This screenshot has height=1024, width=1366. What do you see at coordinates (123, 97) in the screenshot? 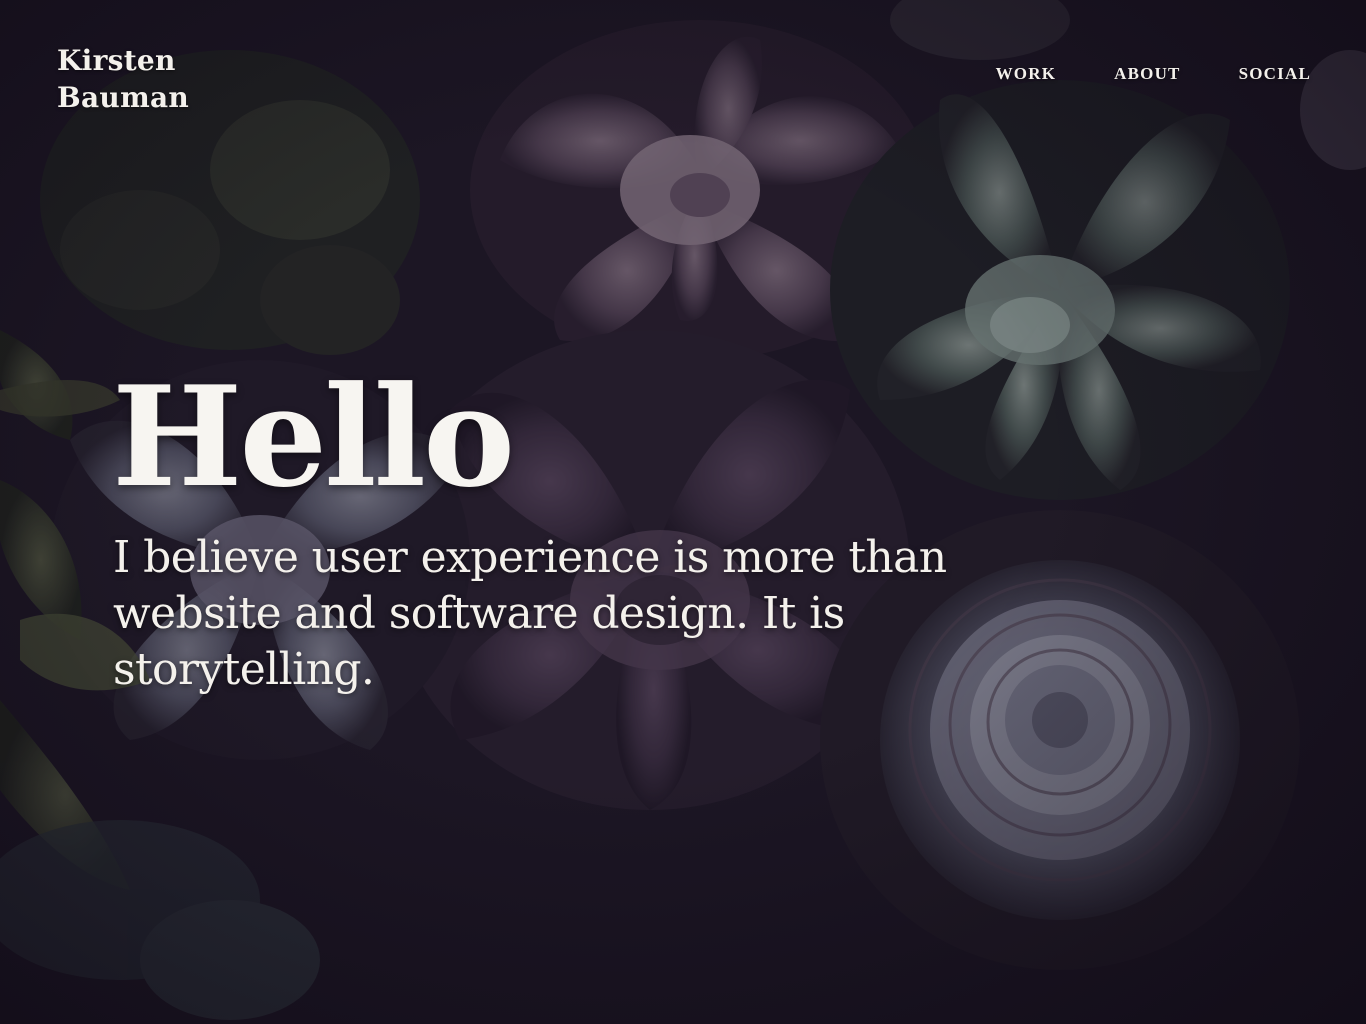
I see `brand-last-name: Bauman` at bounding box center [123, 97].